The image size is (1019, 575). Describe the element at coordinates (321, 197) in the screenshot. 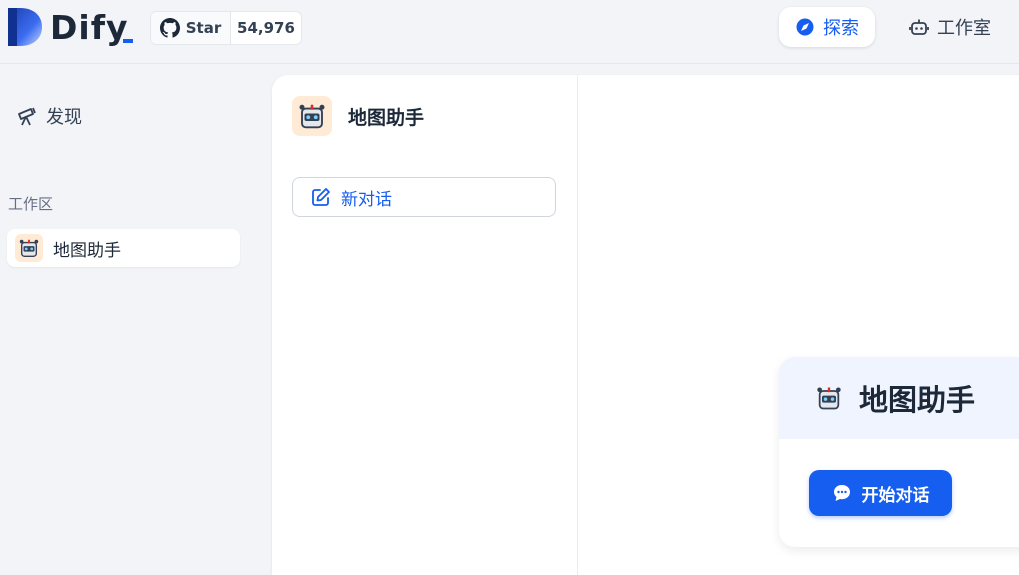

I see `edit-icon` at that location.